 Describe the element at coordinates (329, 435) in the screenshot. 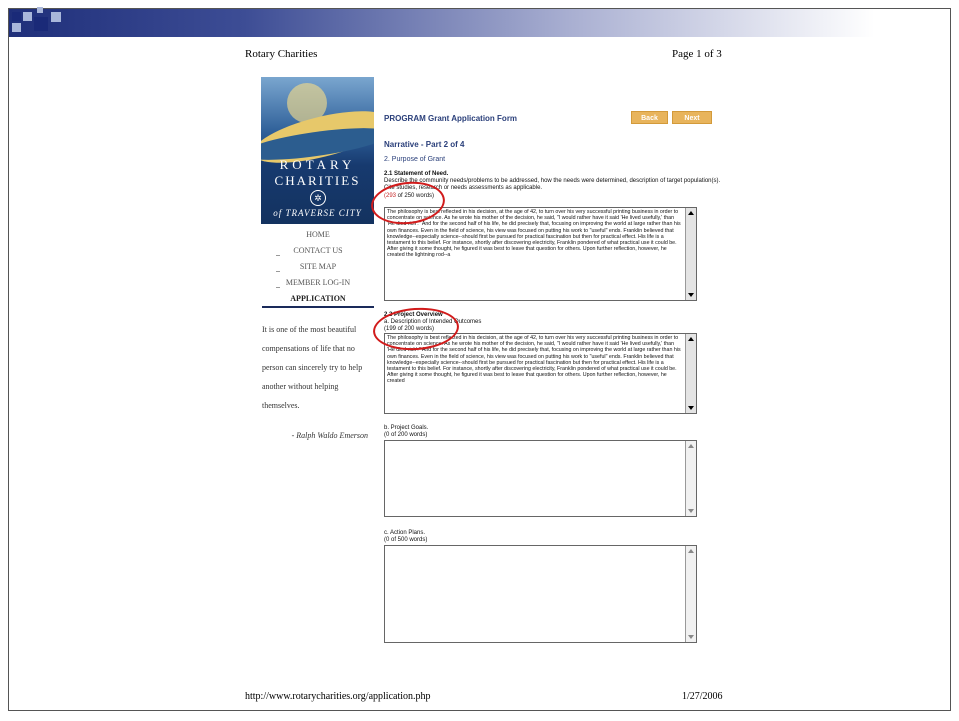

I see `quote-author: - Ralph Waldo Emerson` at that location.